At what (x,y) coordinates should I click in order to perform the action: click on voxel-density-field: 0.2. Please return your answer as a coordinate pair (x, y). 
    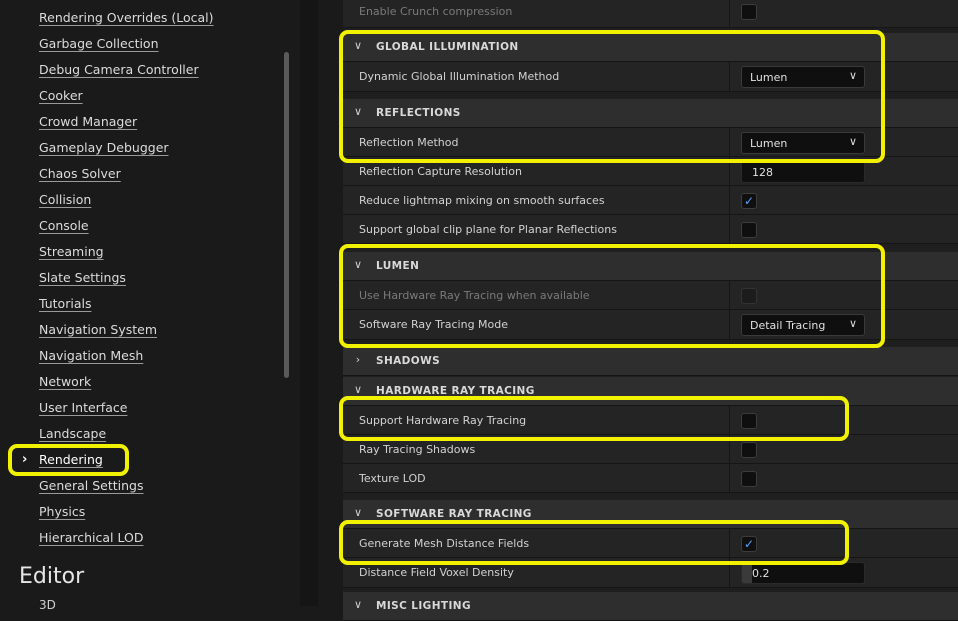
    Looking at the image, I should click on (803, 573).